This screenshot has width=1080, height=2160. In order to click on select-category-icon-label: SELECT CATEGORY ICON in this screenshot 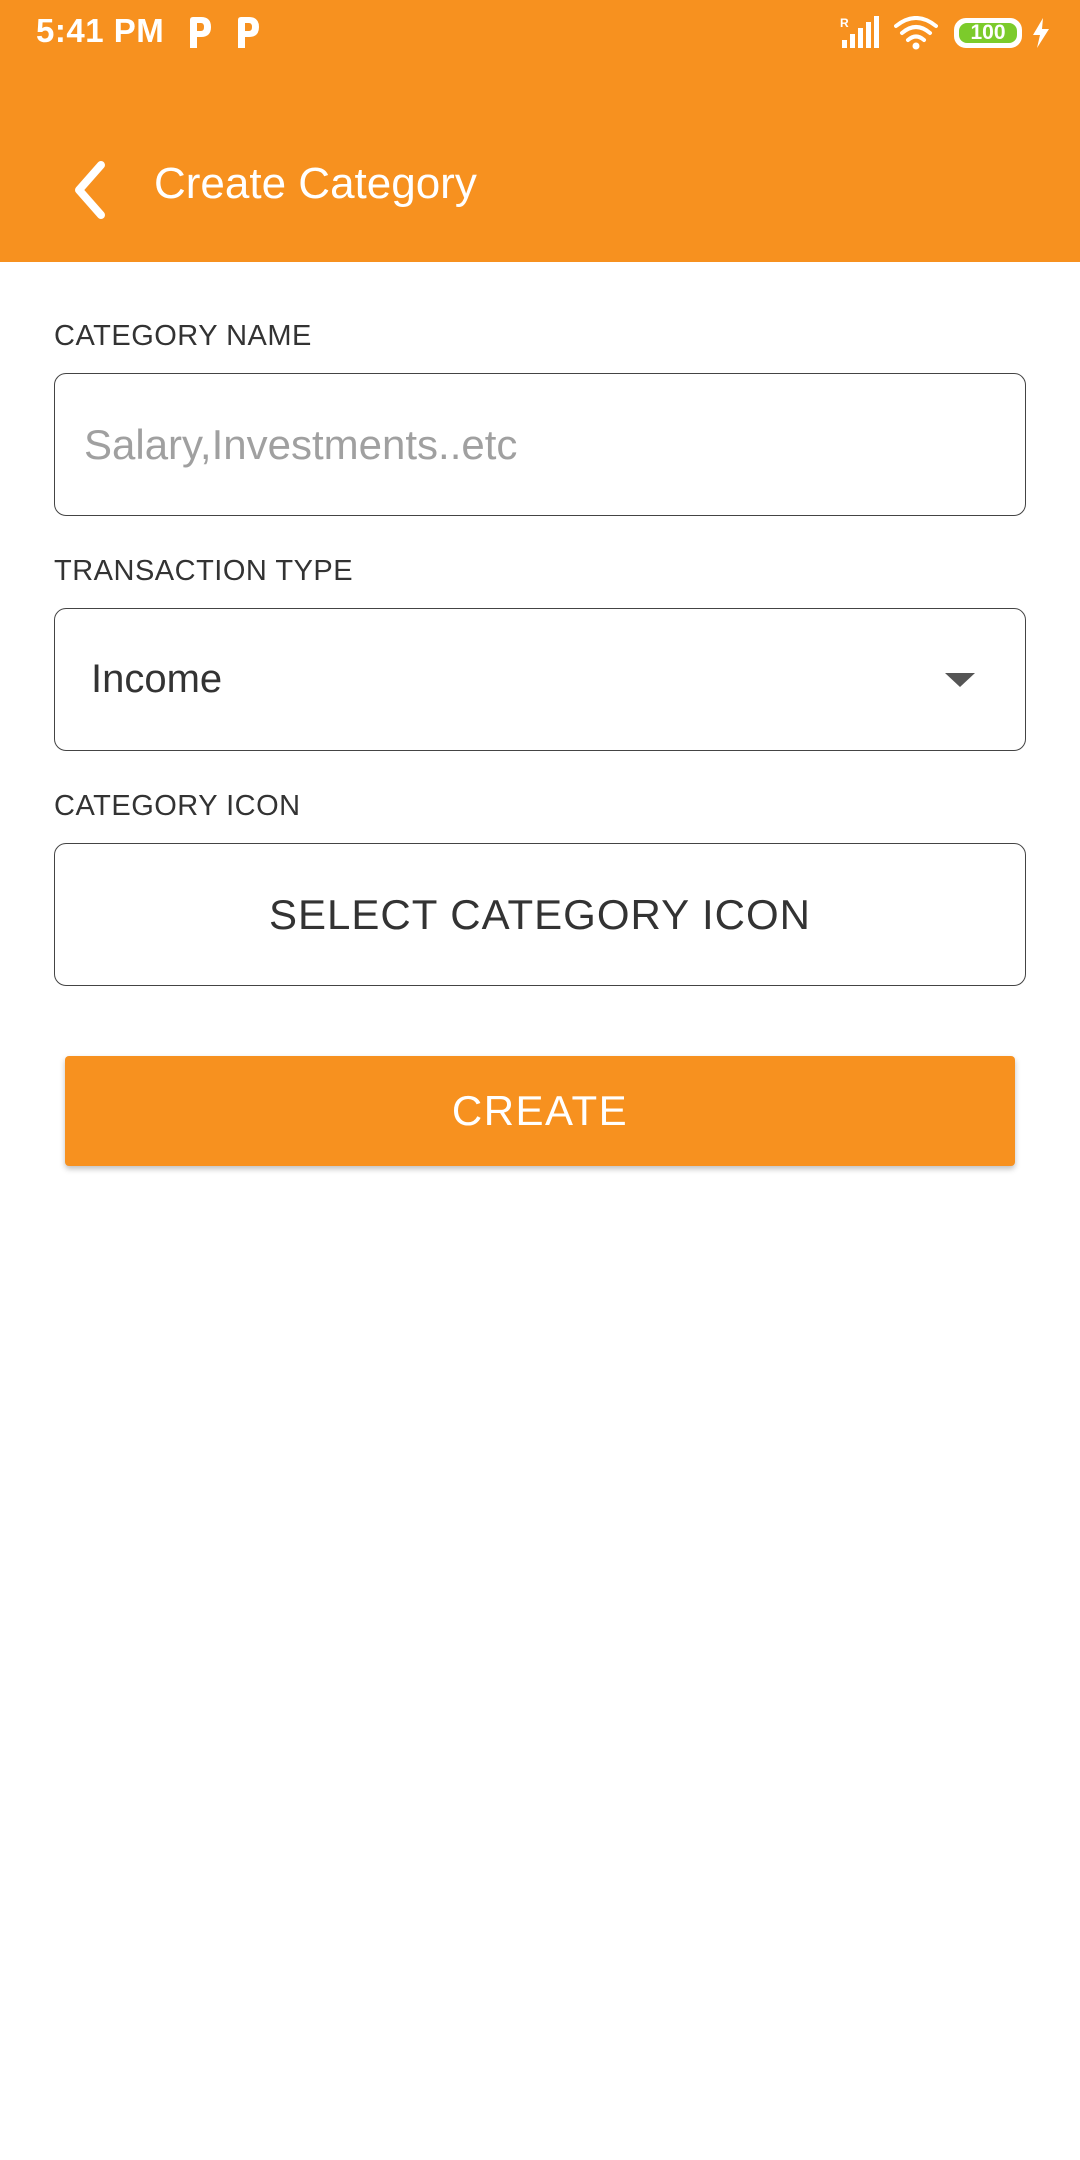, I will do `click(540, 914)`.